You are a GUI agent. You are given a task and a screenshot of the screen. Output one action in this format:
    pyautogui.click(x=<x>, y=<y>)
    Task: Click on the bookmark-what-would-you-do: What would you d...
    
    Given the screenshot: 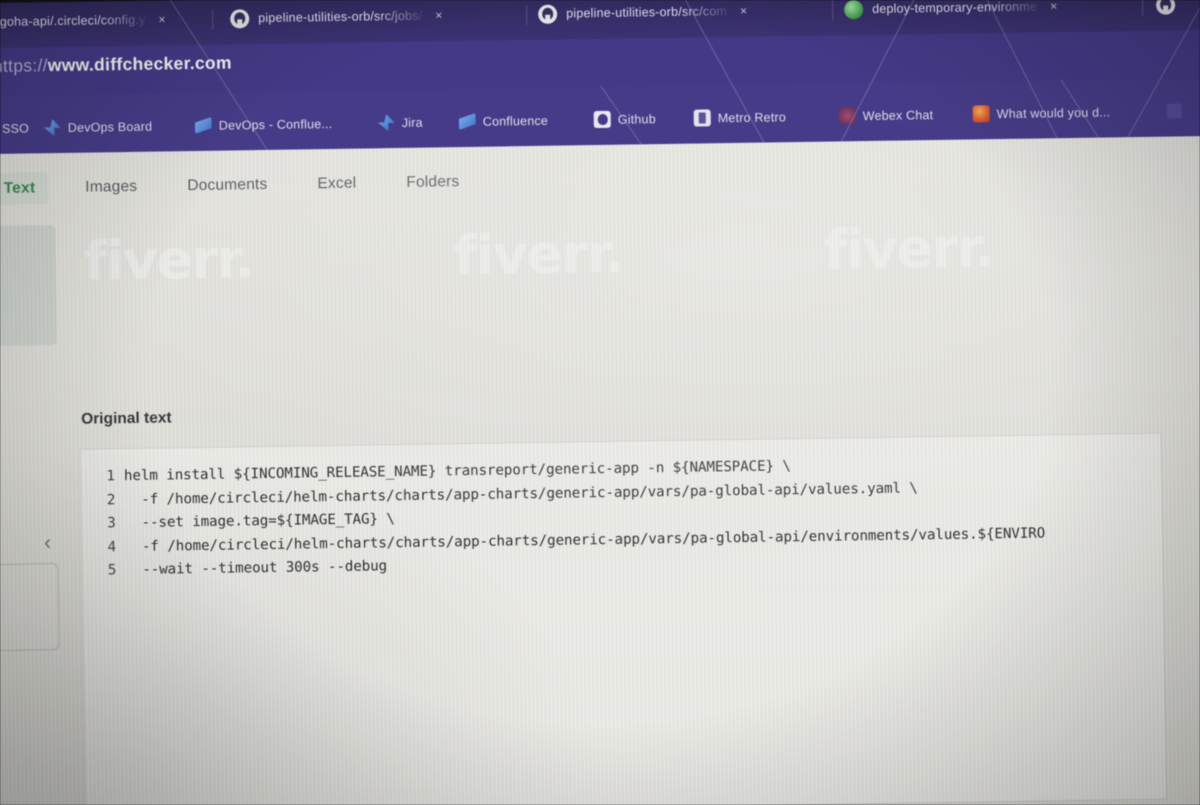 What is the action you would take?
    pyautogui.click(x=1041, y=113)
    